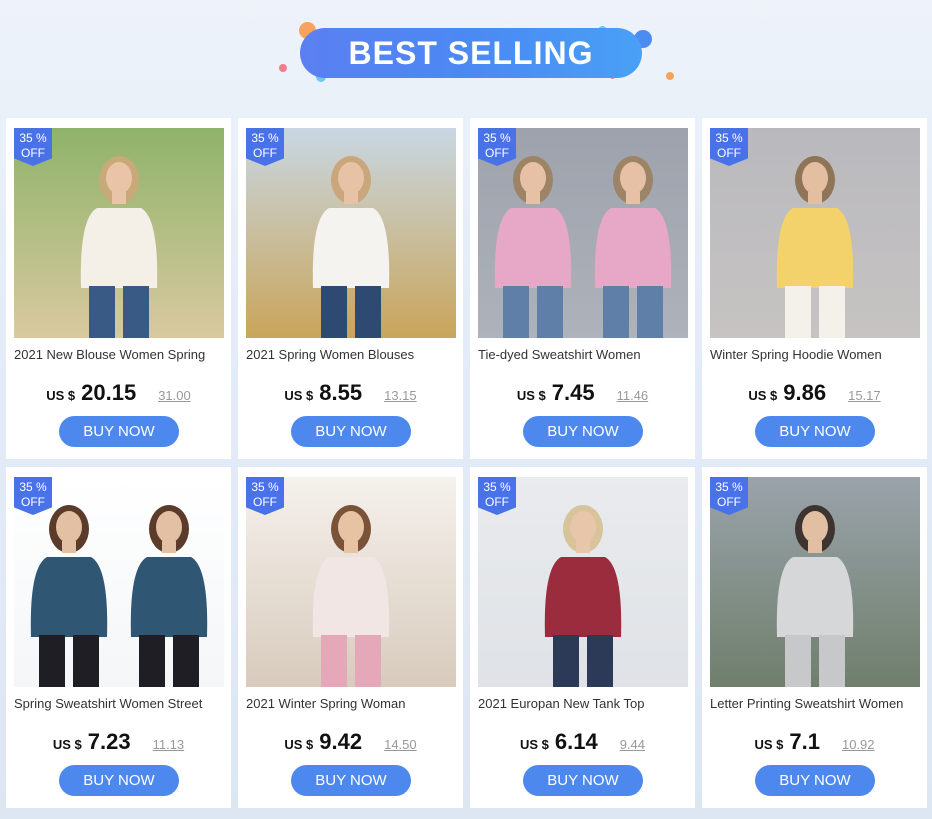  I want to click on price-row: US $ 9.86 15.17, so click(814, 393).